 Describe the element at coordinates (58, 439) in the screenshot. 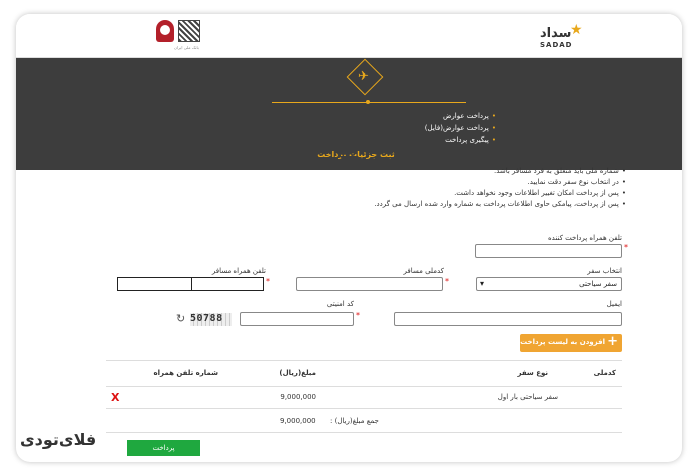

I see `brand-watermark: فلای‌تودی` at that location.